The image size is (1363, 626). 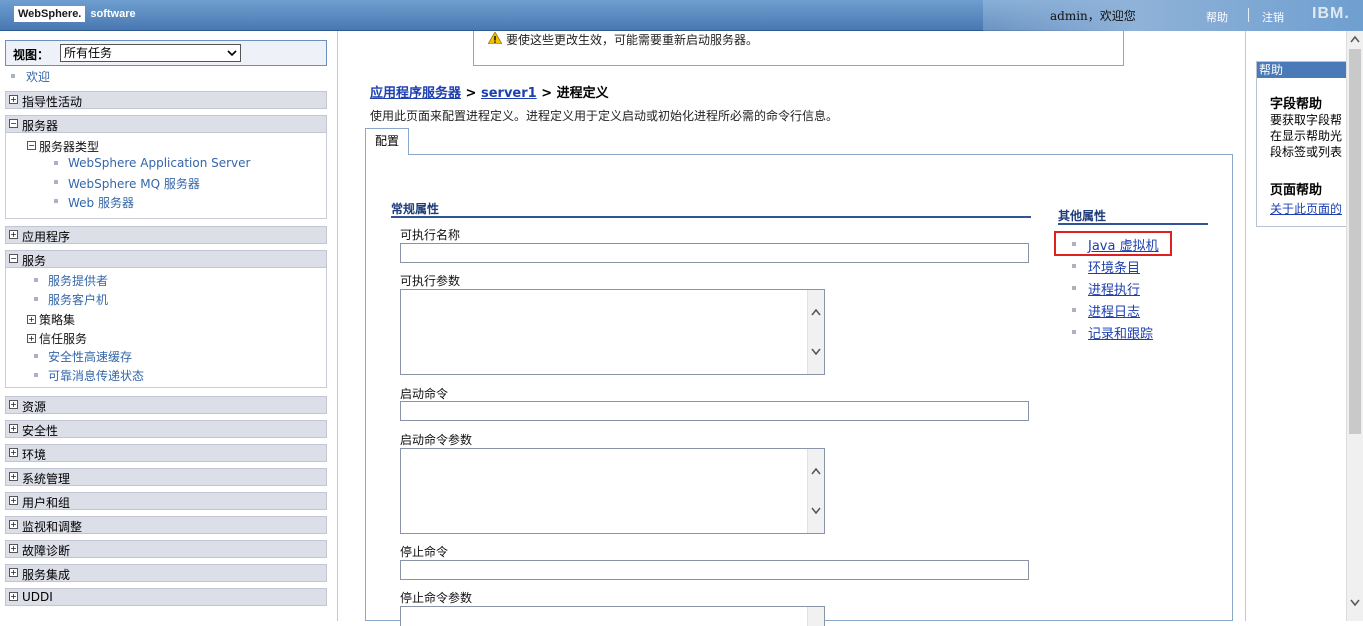 I want to click on field-help-text: 要获取字段帮, so click(x=1306, y=120).